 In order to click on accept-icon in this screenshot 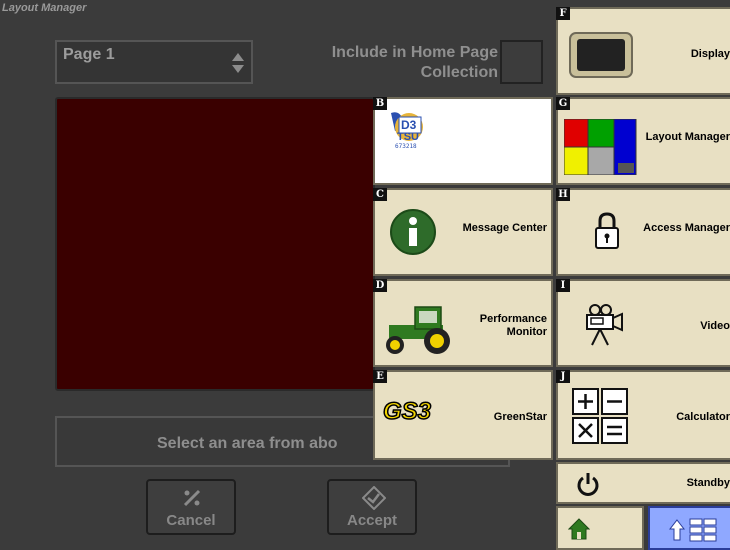, I will do `click(374, 498)`.